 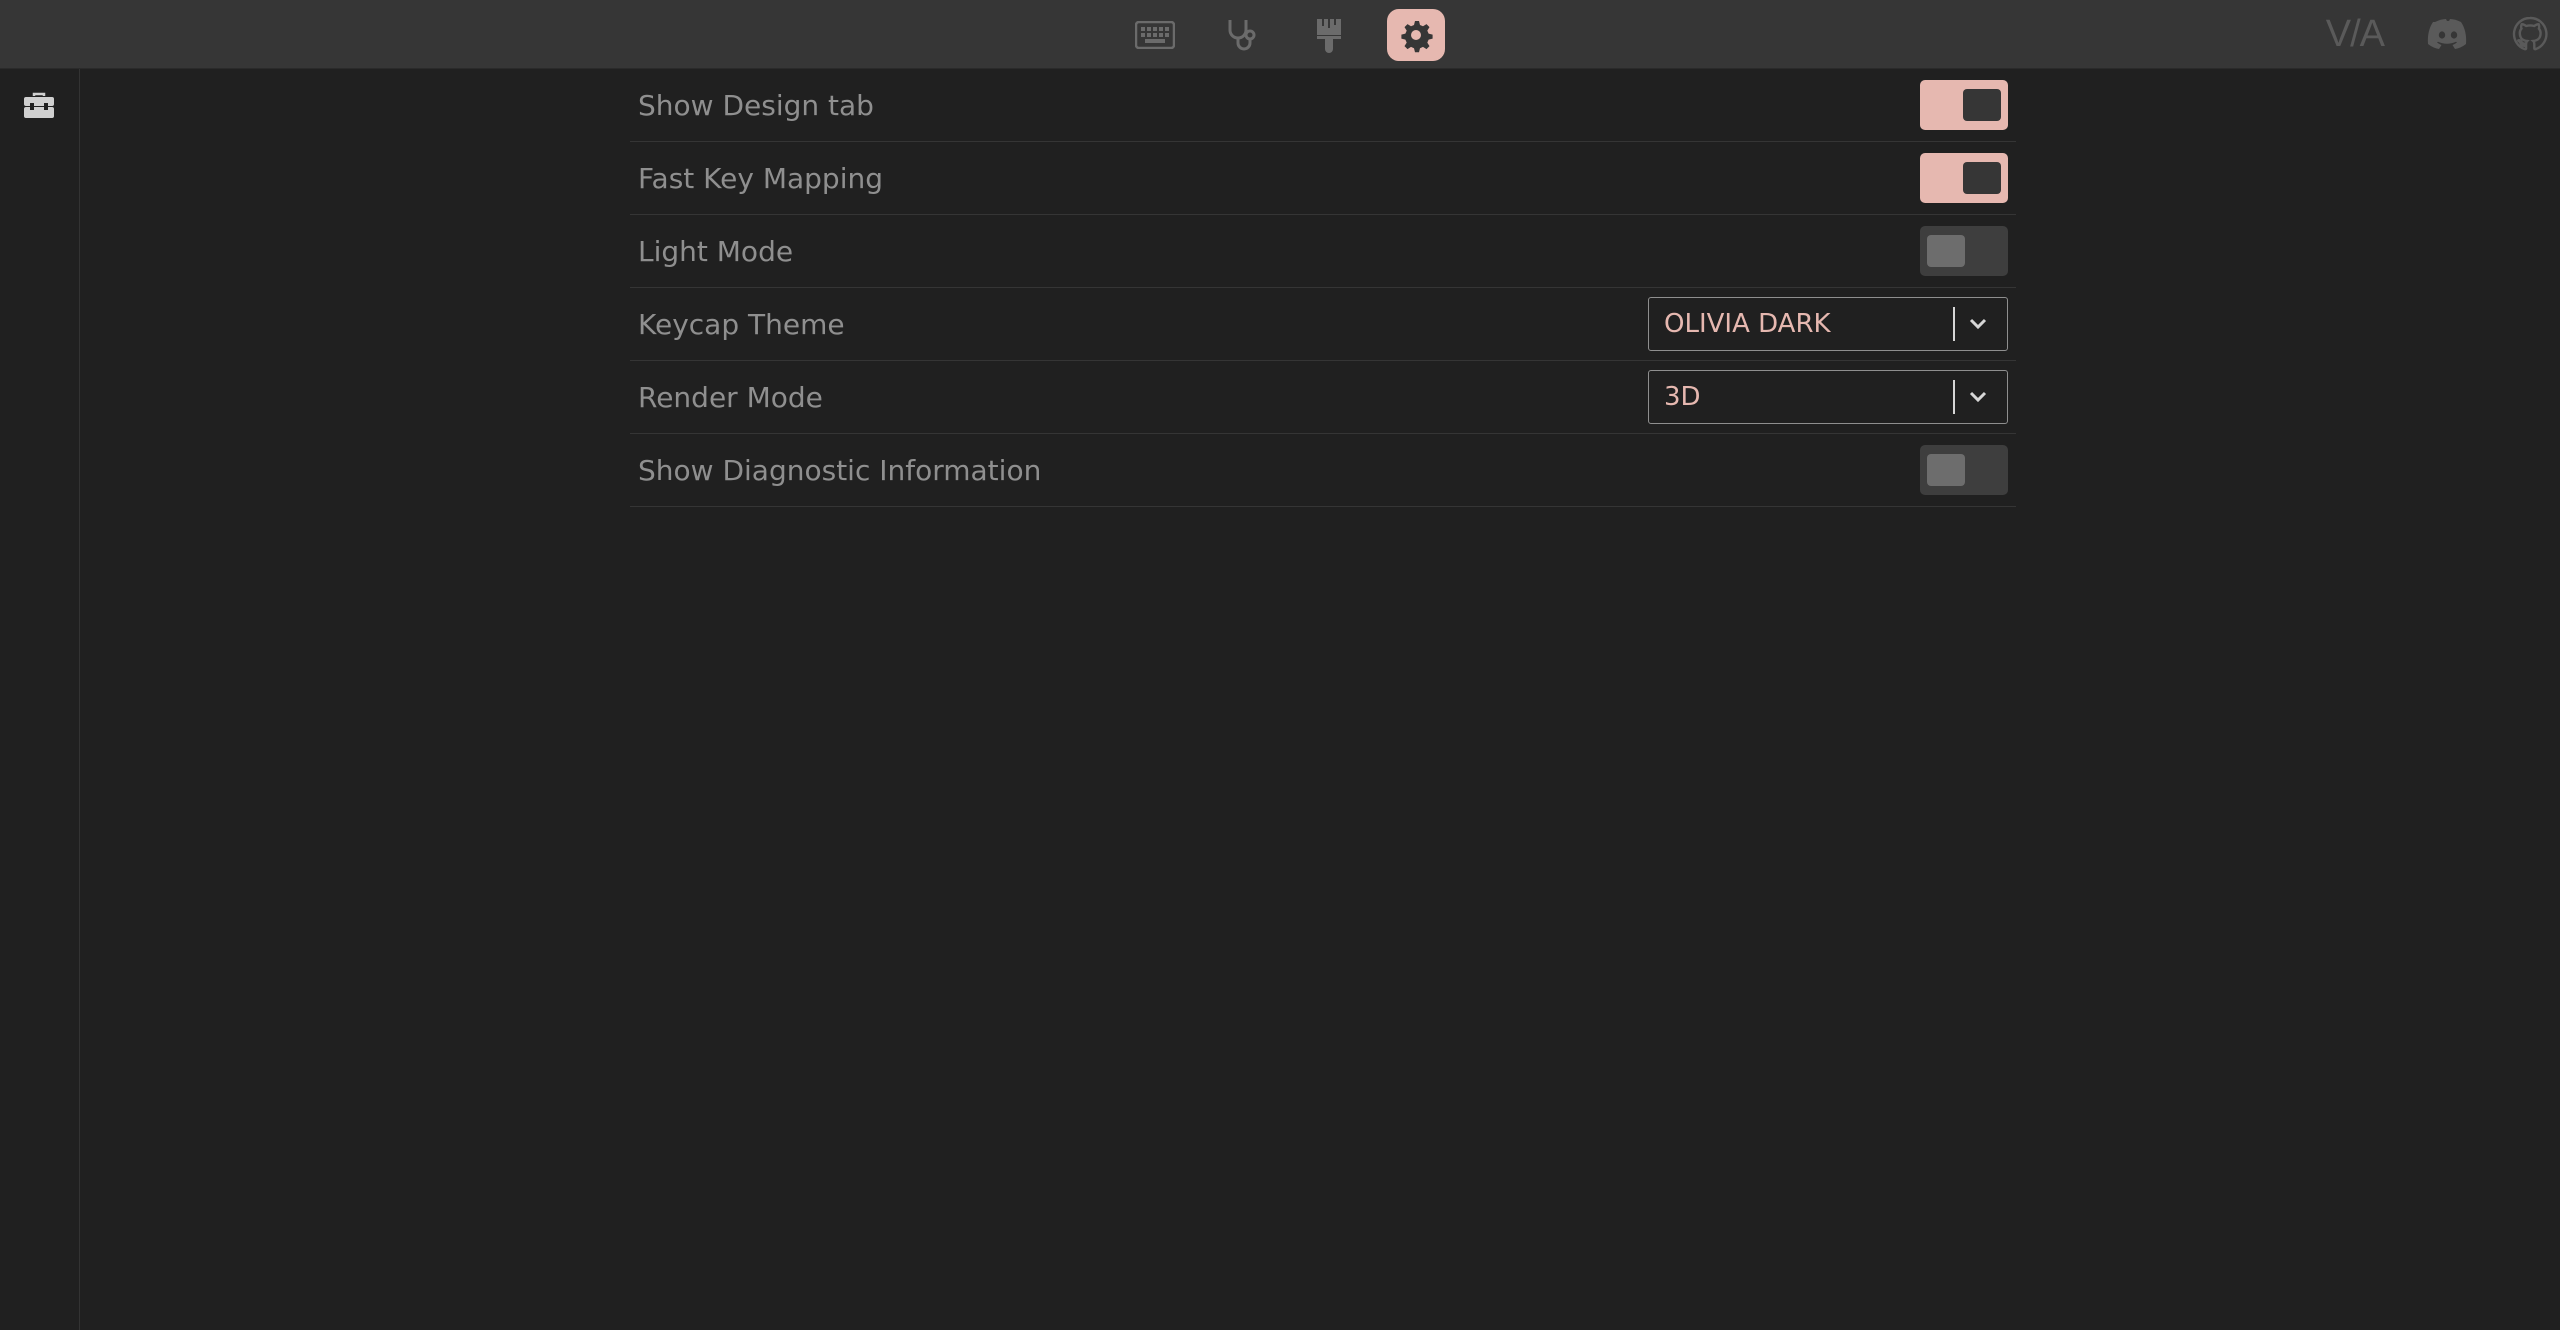 I want to click on top-navigation-bar: V/A, so click(x=1280, y=34).